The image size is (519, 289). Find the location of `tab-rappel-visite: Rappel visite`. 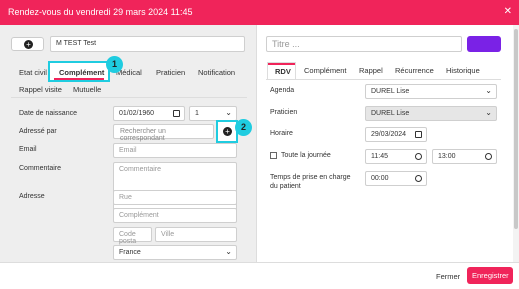

tab-rappel-visite: Rappel visite is located at coordinates (40, 89).